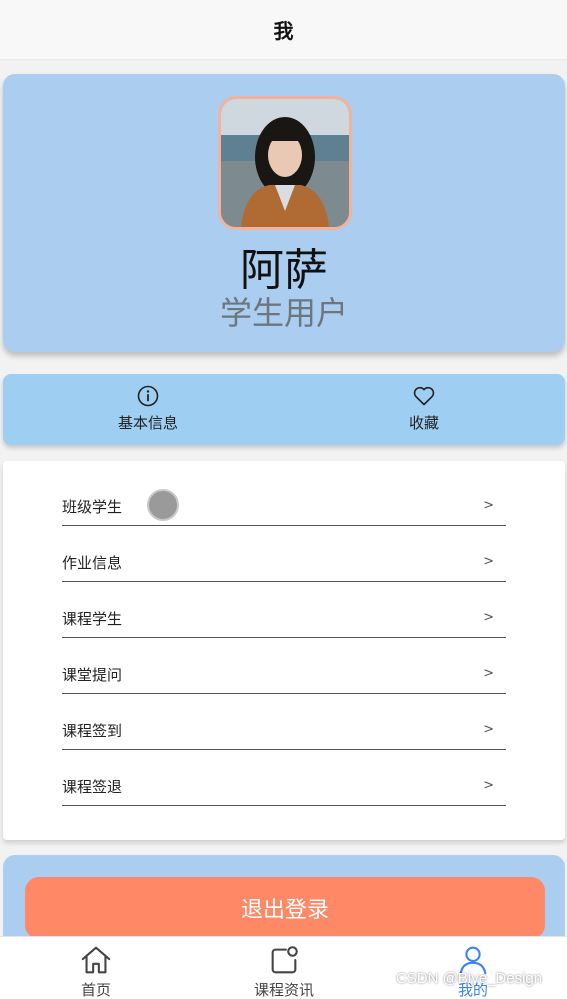 This screenshot has height=999, width=567. What do you see at coordinates (284, 498) in the screenshot?
I see `menu-item-class-students: 班级学生 >` at bounding box center [284, 498].